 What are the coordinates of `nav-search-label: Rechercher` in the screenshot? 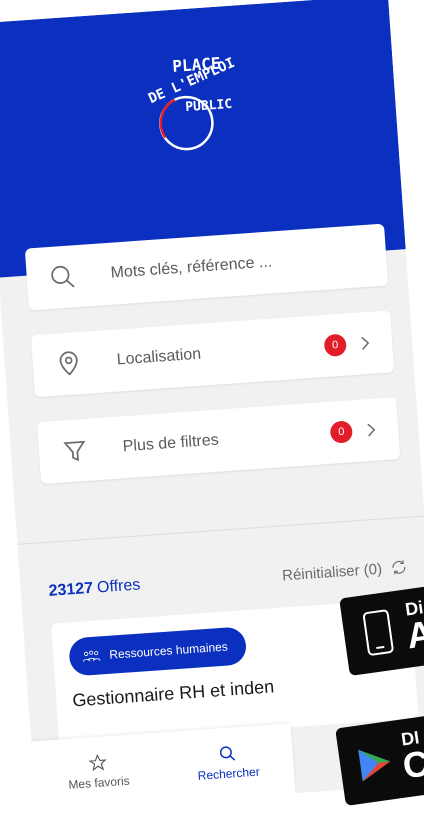 It's located at (229, 773).